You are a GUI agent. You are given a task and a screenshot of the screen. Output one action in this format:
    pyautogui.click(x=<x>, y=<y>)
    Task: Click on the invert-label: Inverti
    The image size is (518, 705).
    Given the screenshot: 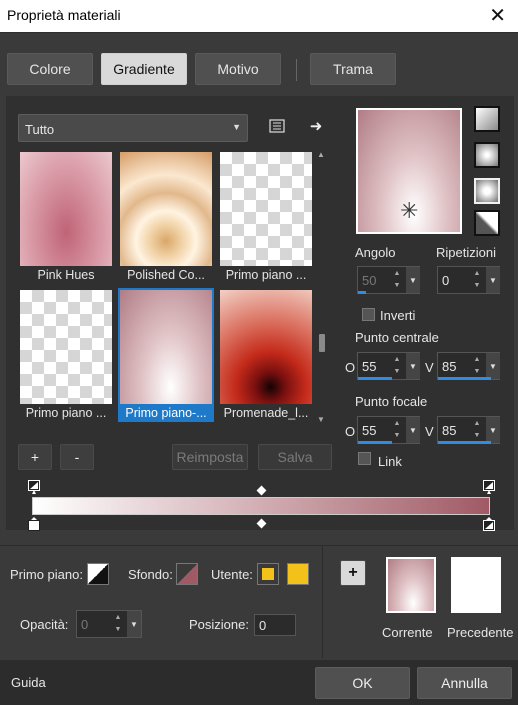 What is the action you would take?
    pyautogui.click(x=398, y=315)
    